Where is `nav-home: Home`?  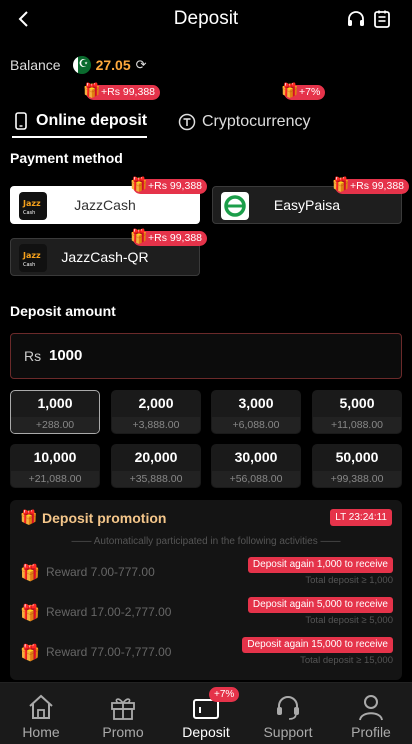
nav-home: Home is located at coordinates (41, 713).